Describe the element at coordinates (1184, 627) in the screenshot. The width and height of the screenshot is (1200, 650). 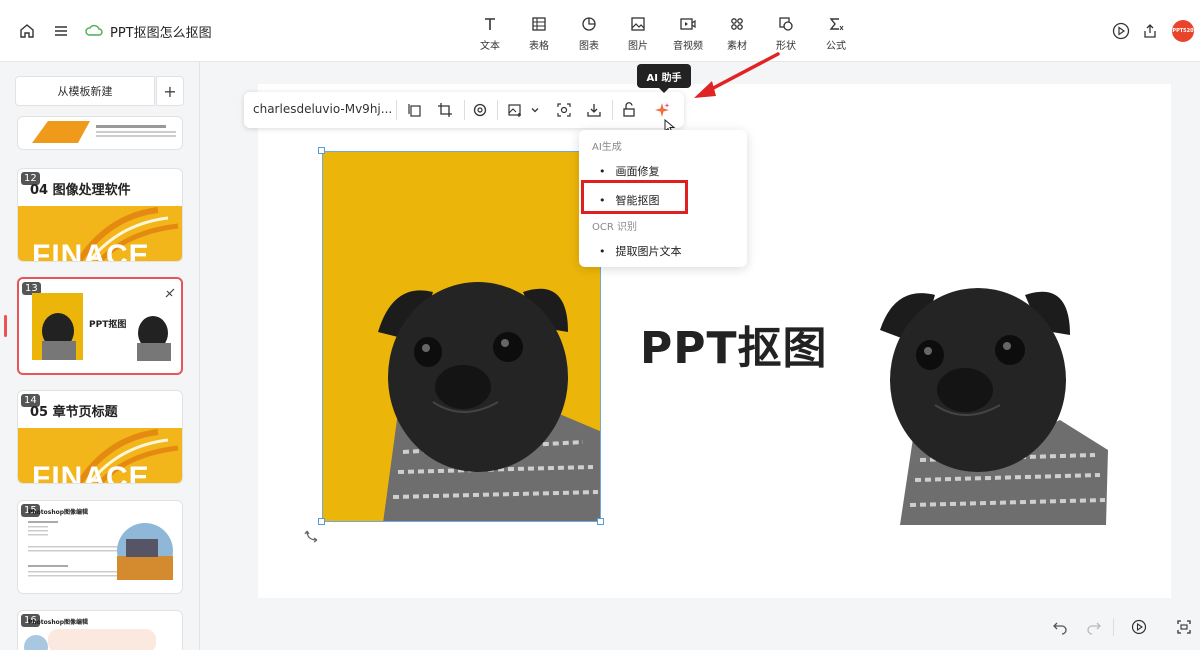
I see `fit-screen-icon` at that location.